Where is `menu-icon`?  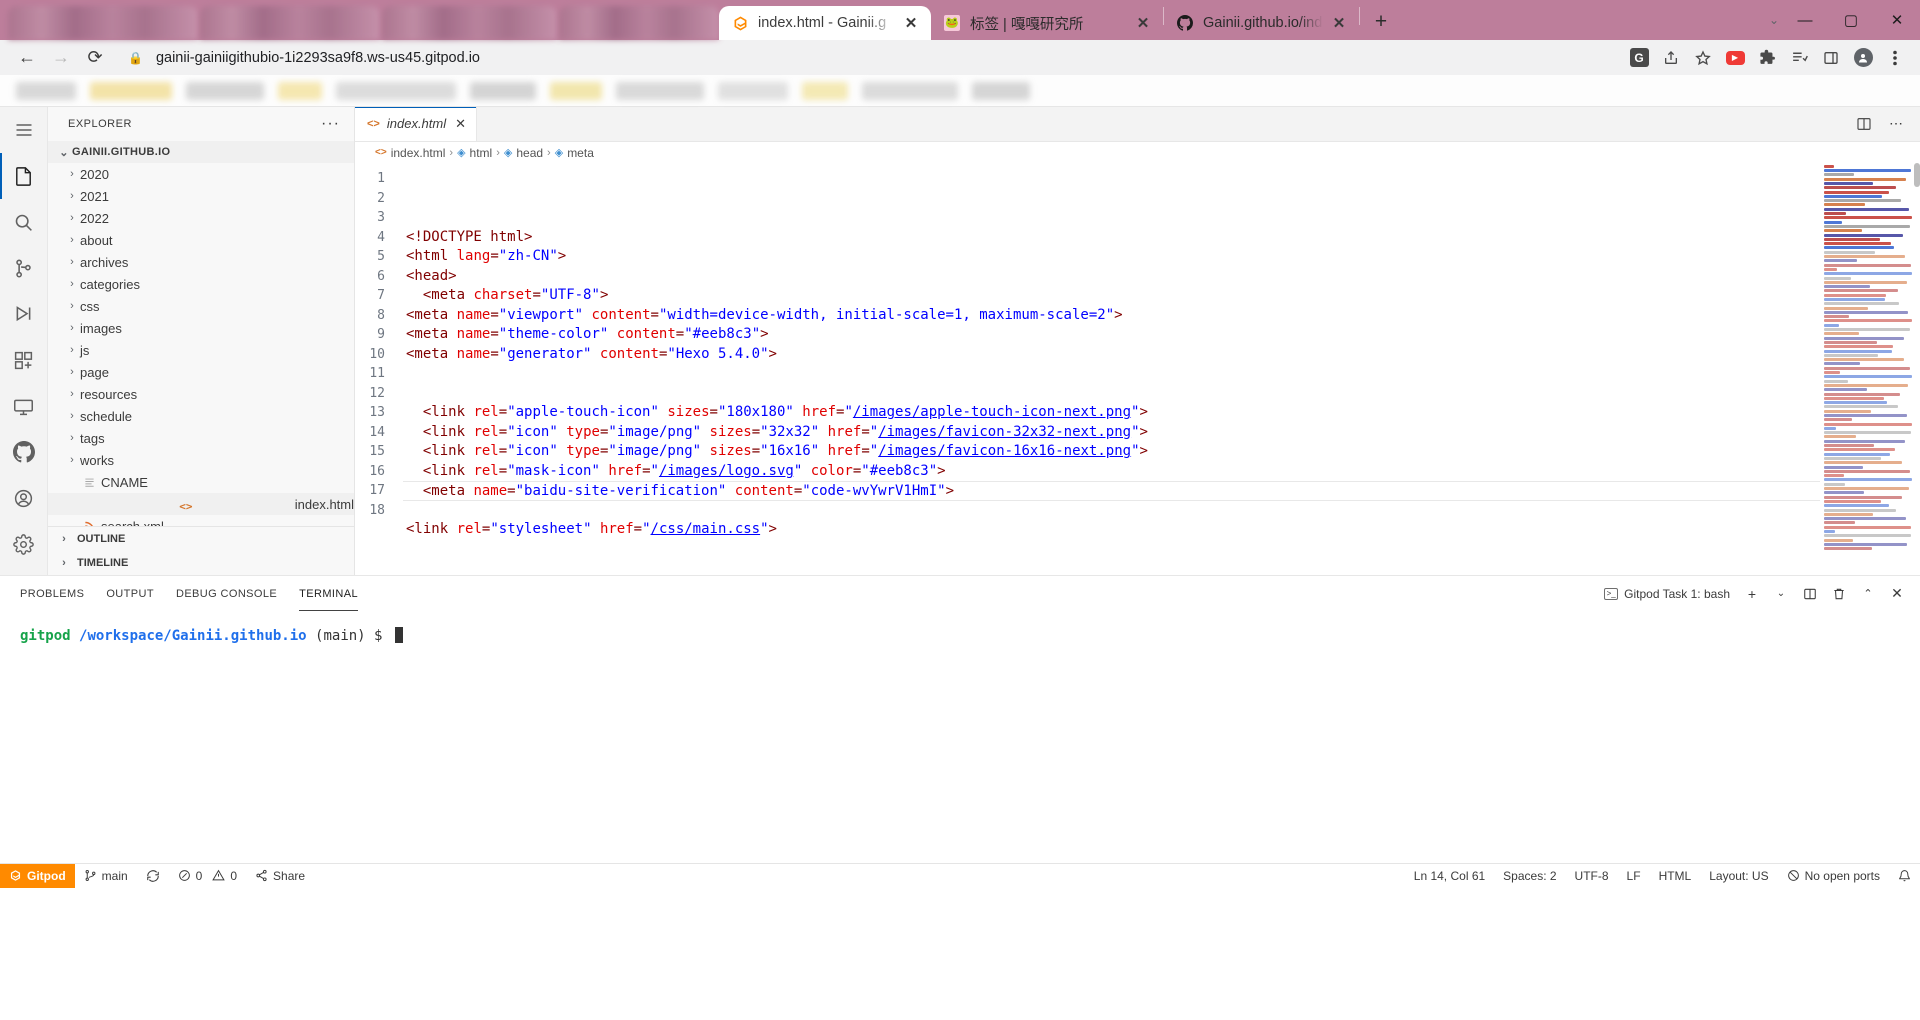 menu-icon is located at coordinates (24, 130).